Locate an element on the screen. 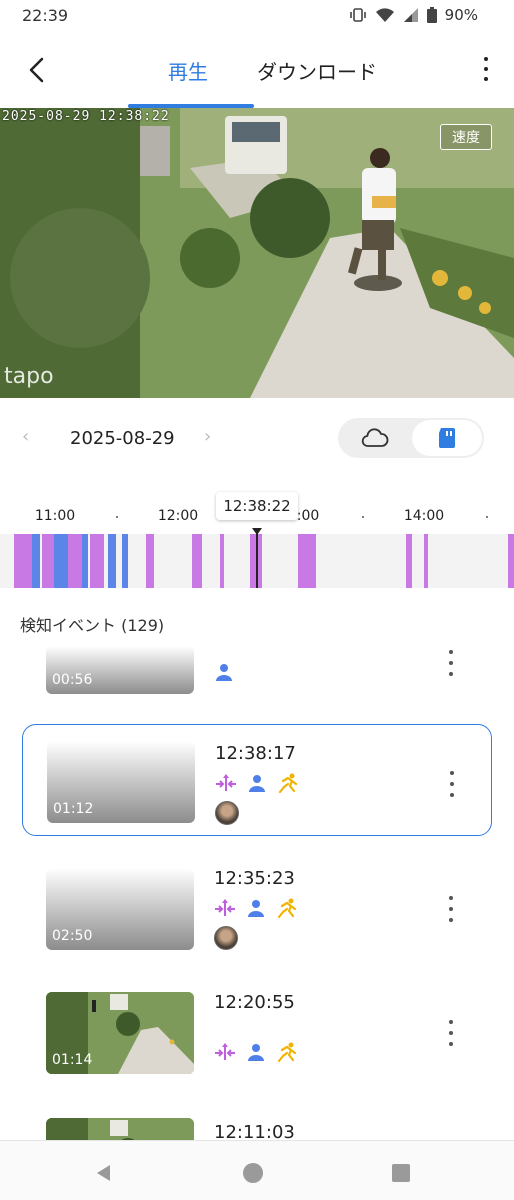 This screenshot has height=1200, width=514. event-item: 01:14 12:20:55 is located at coordinates (257, 1034).